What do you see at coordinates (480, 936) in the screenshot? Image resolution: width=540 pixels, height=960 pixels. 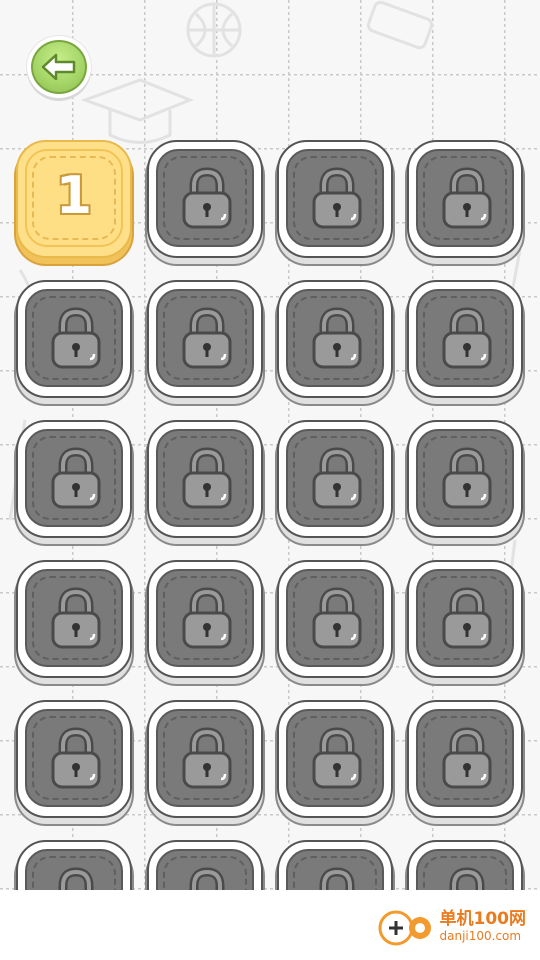 I see `watermark-url: danji100.com` at bounding box center [480, 936].